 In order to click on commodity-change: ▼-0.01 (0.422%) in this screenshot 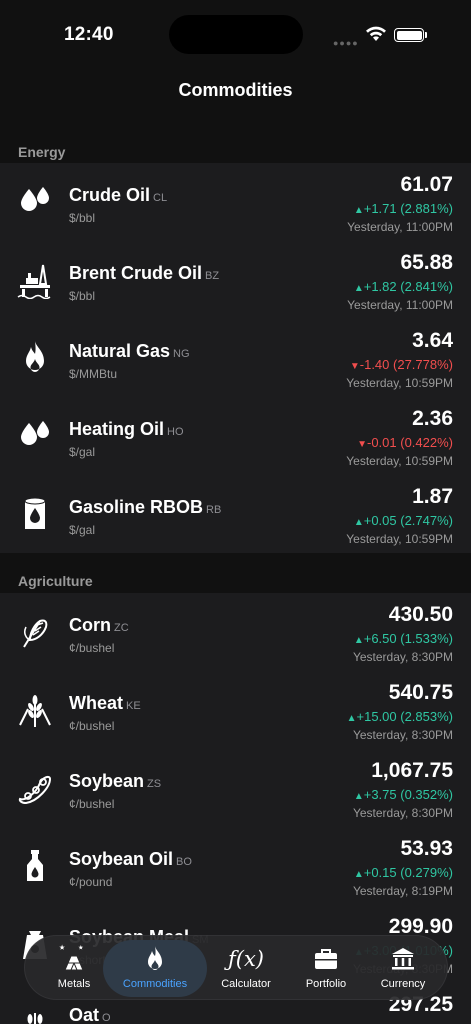, I will do `click(405, 442)`.